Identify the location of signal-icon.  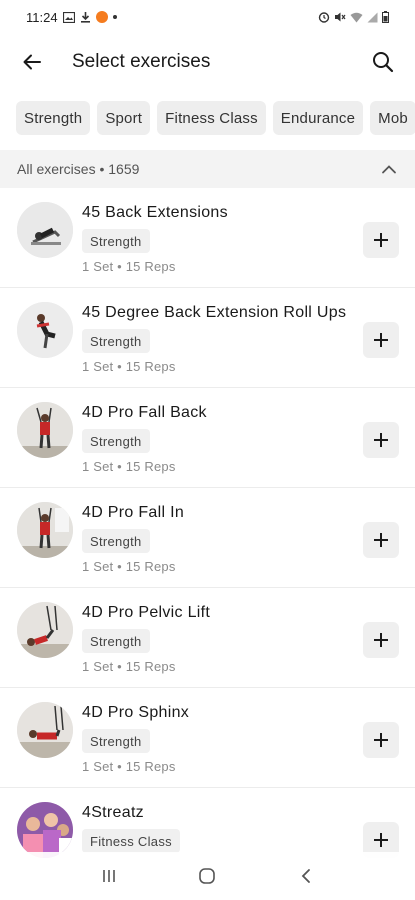
(372, 17).